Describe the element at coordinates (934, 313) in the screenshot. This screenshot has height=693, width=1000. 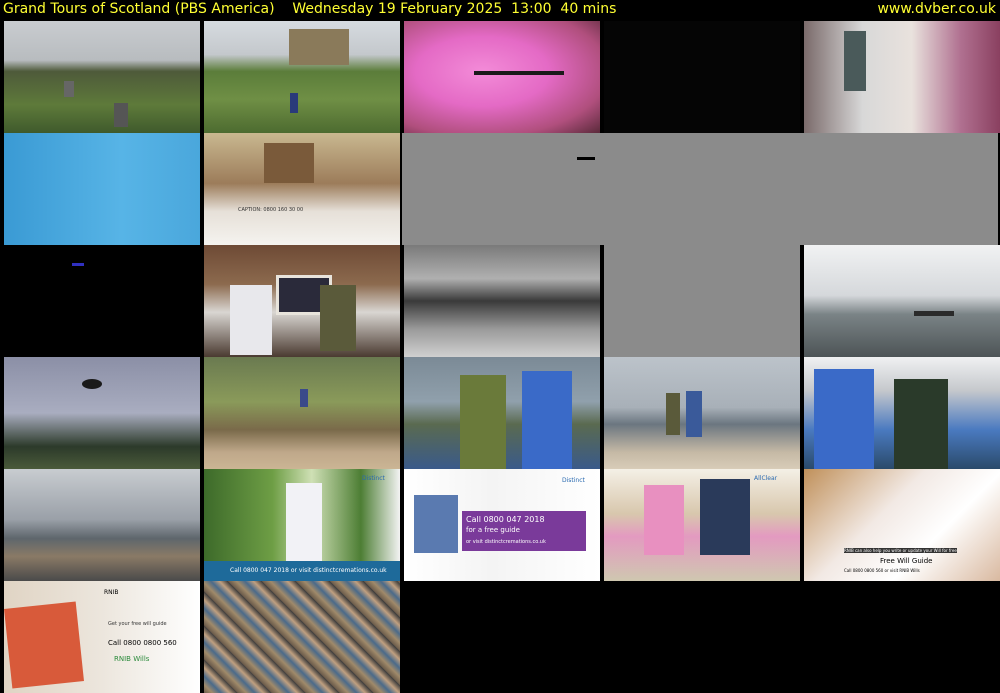
I see `pier` at that location.